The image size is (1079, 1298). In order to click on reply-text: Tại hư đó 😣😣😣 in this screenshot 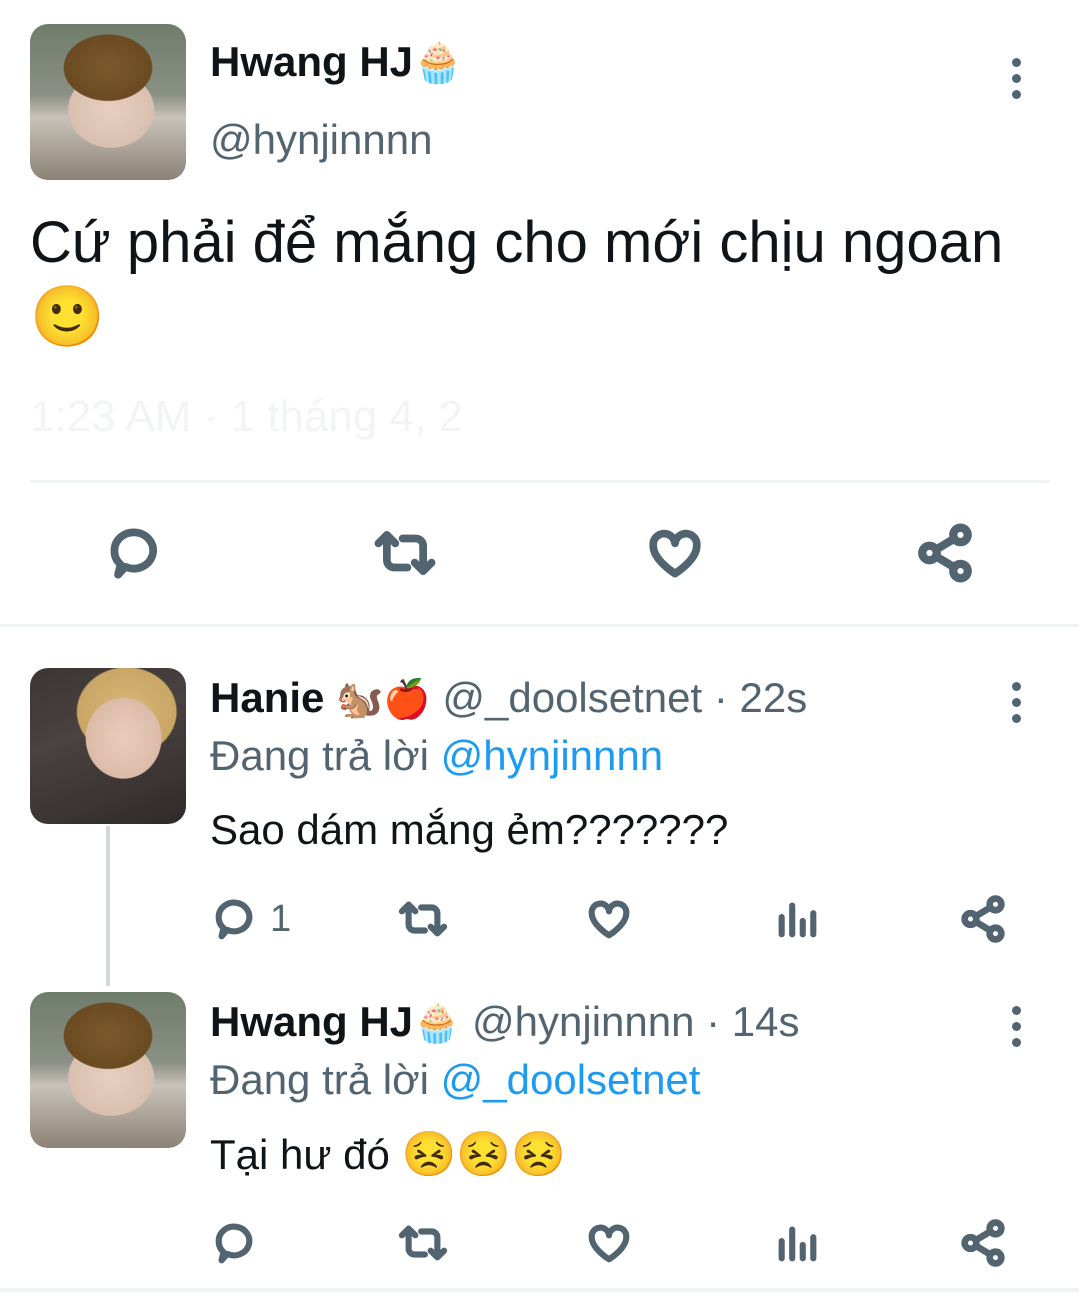, I will do `click(388, 1154)`.